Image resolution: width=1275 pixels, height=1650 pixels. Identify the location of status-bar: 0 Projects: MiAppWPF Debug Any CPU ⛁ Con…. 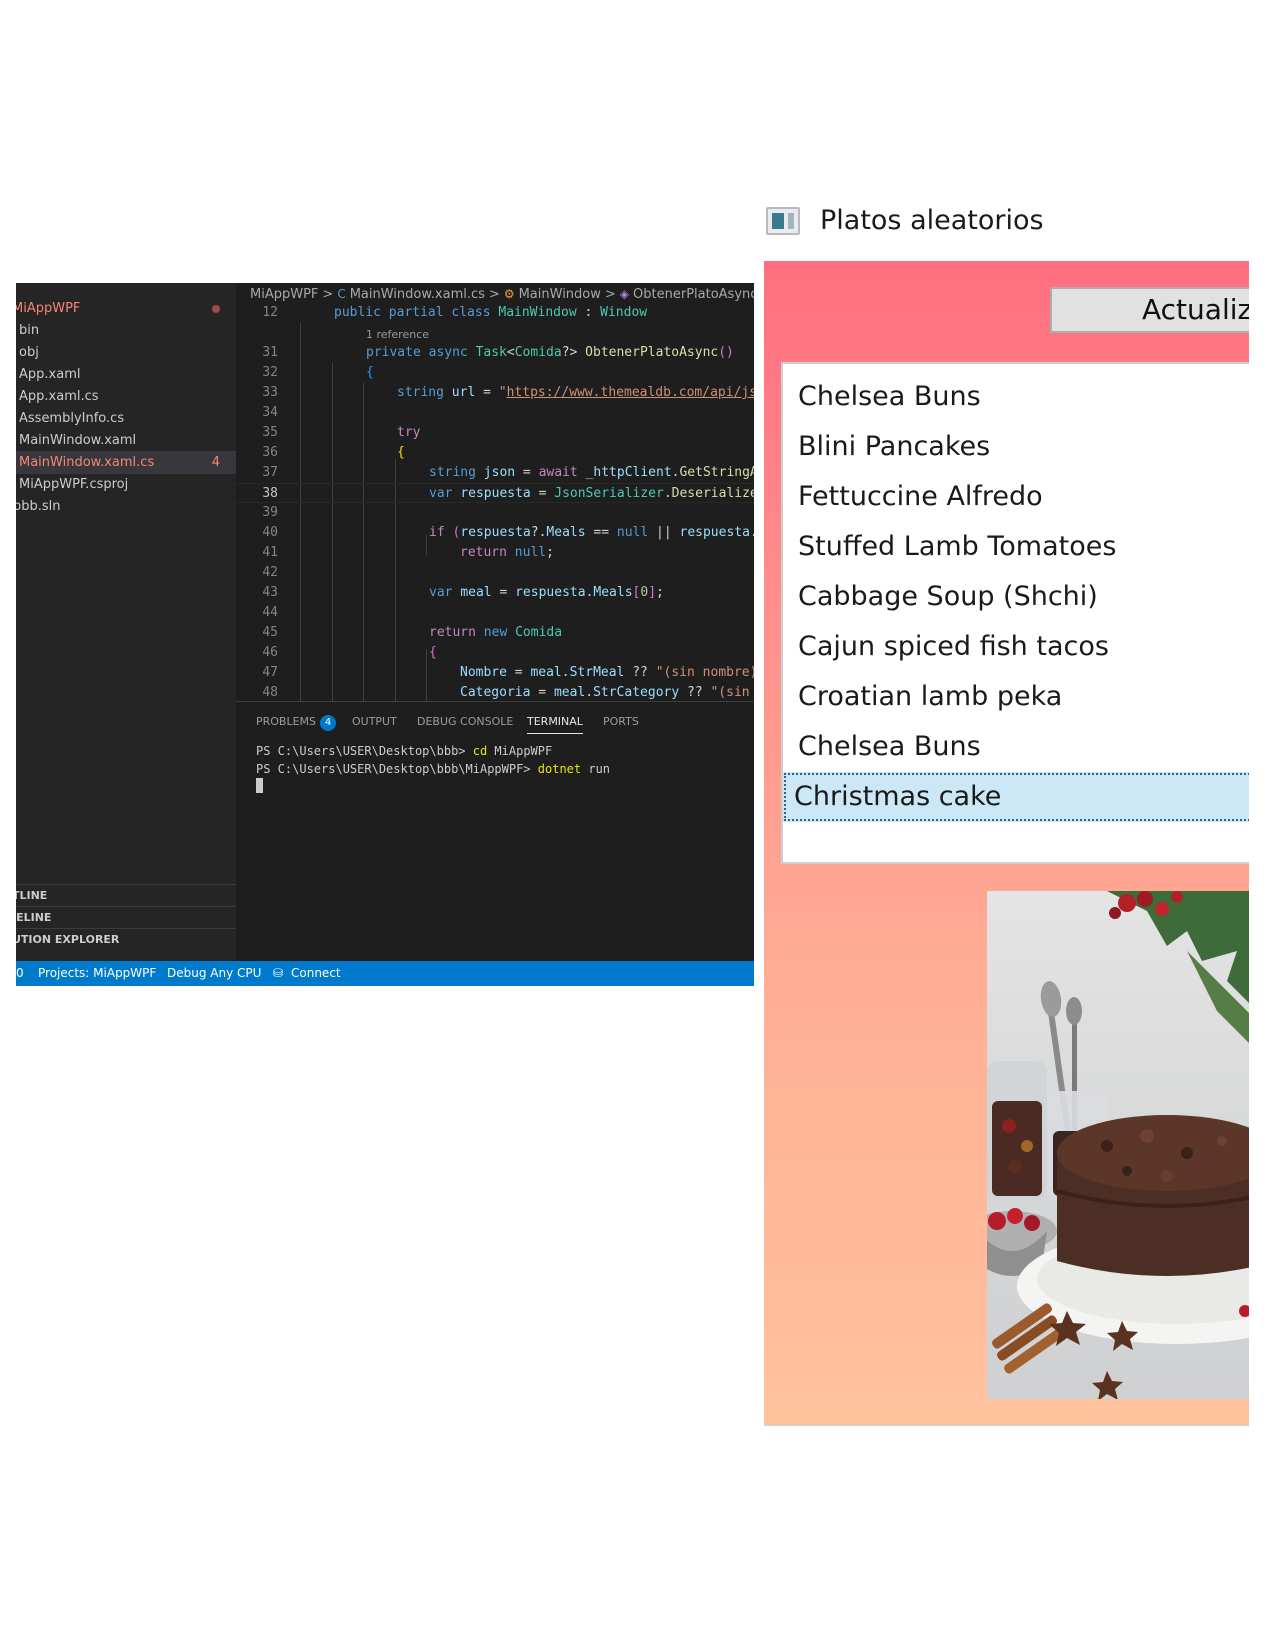
(385, 973).